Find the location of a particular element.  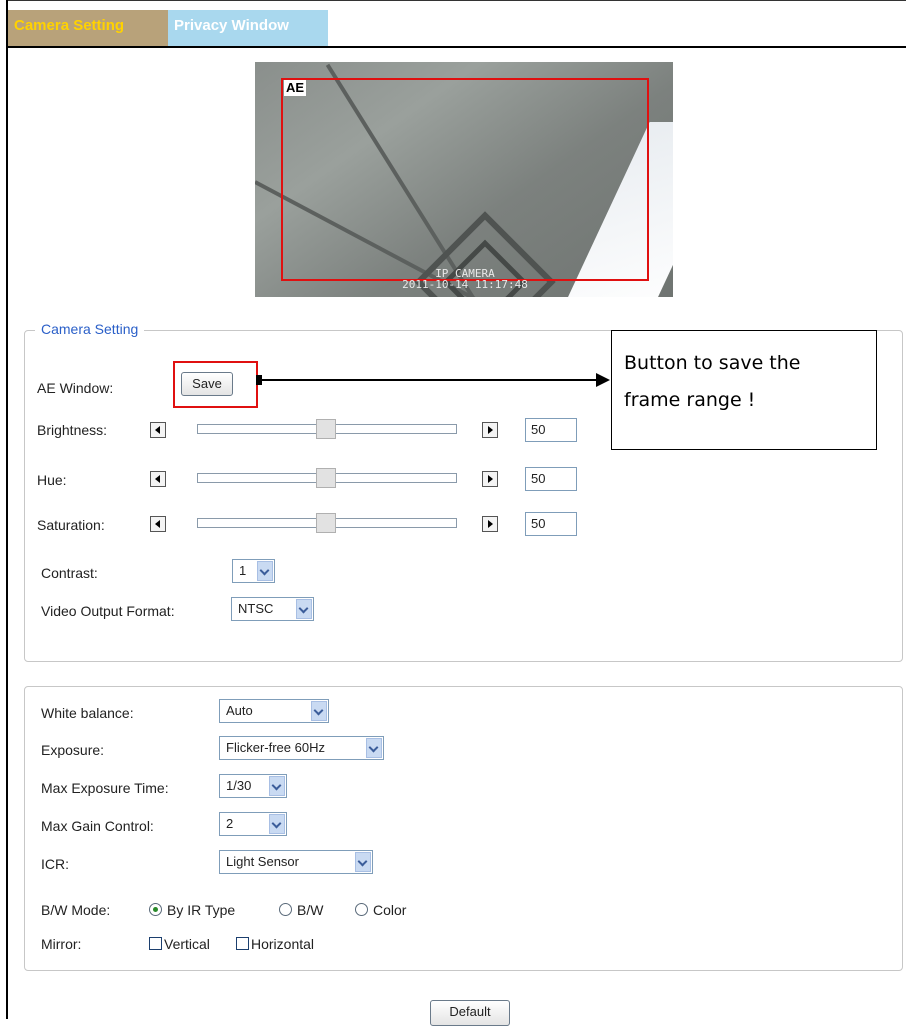

video-output-format-value: NTSC is located at coordinates (256, 608).